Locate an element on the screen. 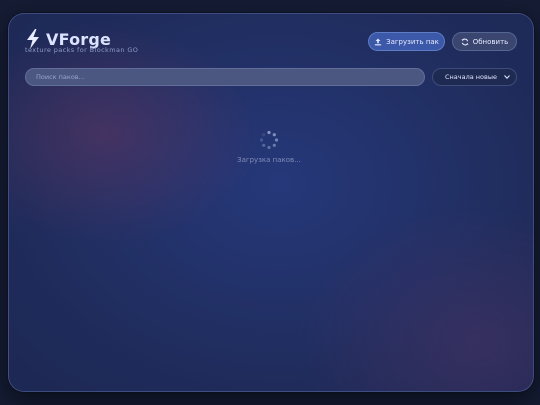  search-input is located at coordinates (225, 77).